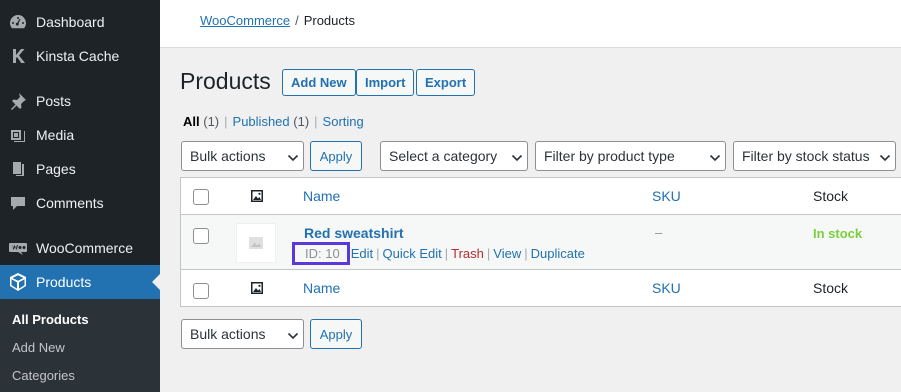 Image resolution: width=901 pixels, height=392 pixels. I want to click on sku-value: –, so click(659, 232).